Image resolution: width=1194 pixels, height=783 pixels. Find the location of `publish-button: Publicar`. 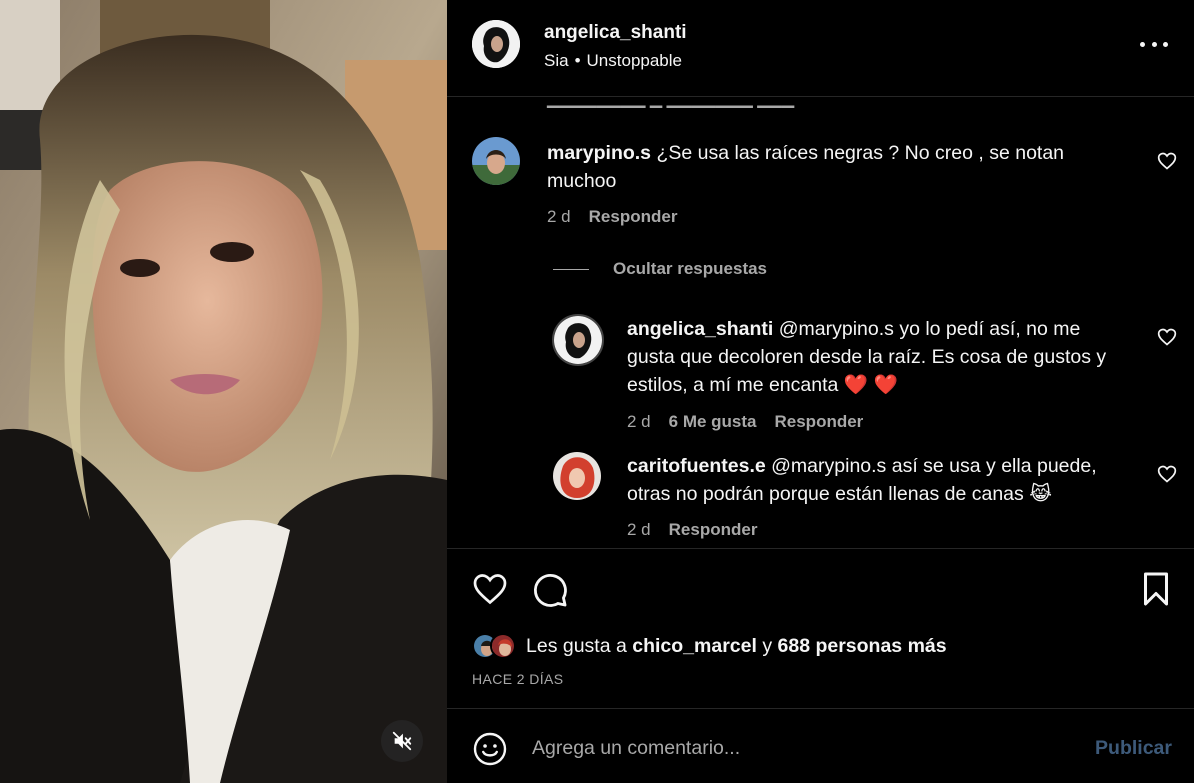

publish-button: Publicar is located at coordinates (1133, 748).